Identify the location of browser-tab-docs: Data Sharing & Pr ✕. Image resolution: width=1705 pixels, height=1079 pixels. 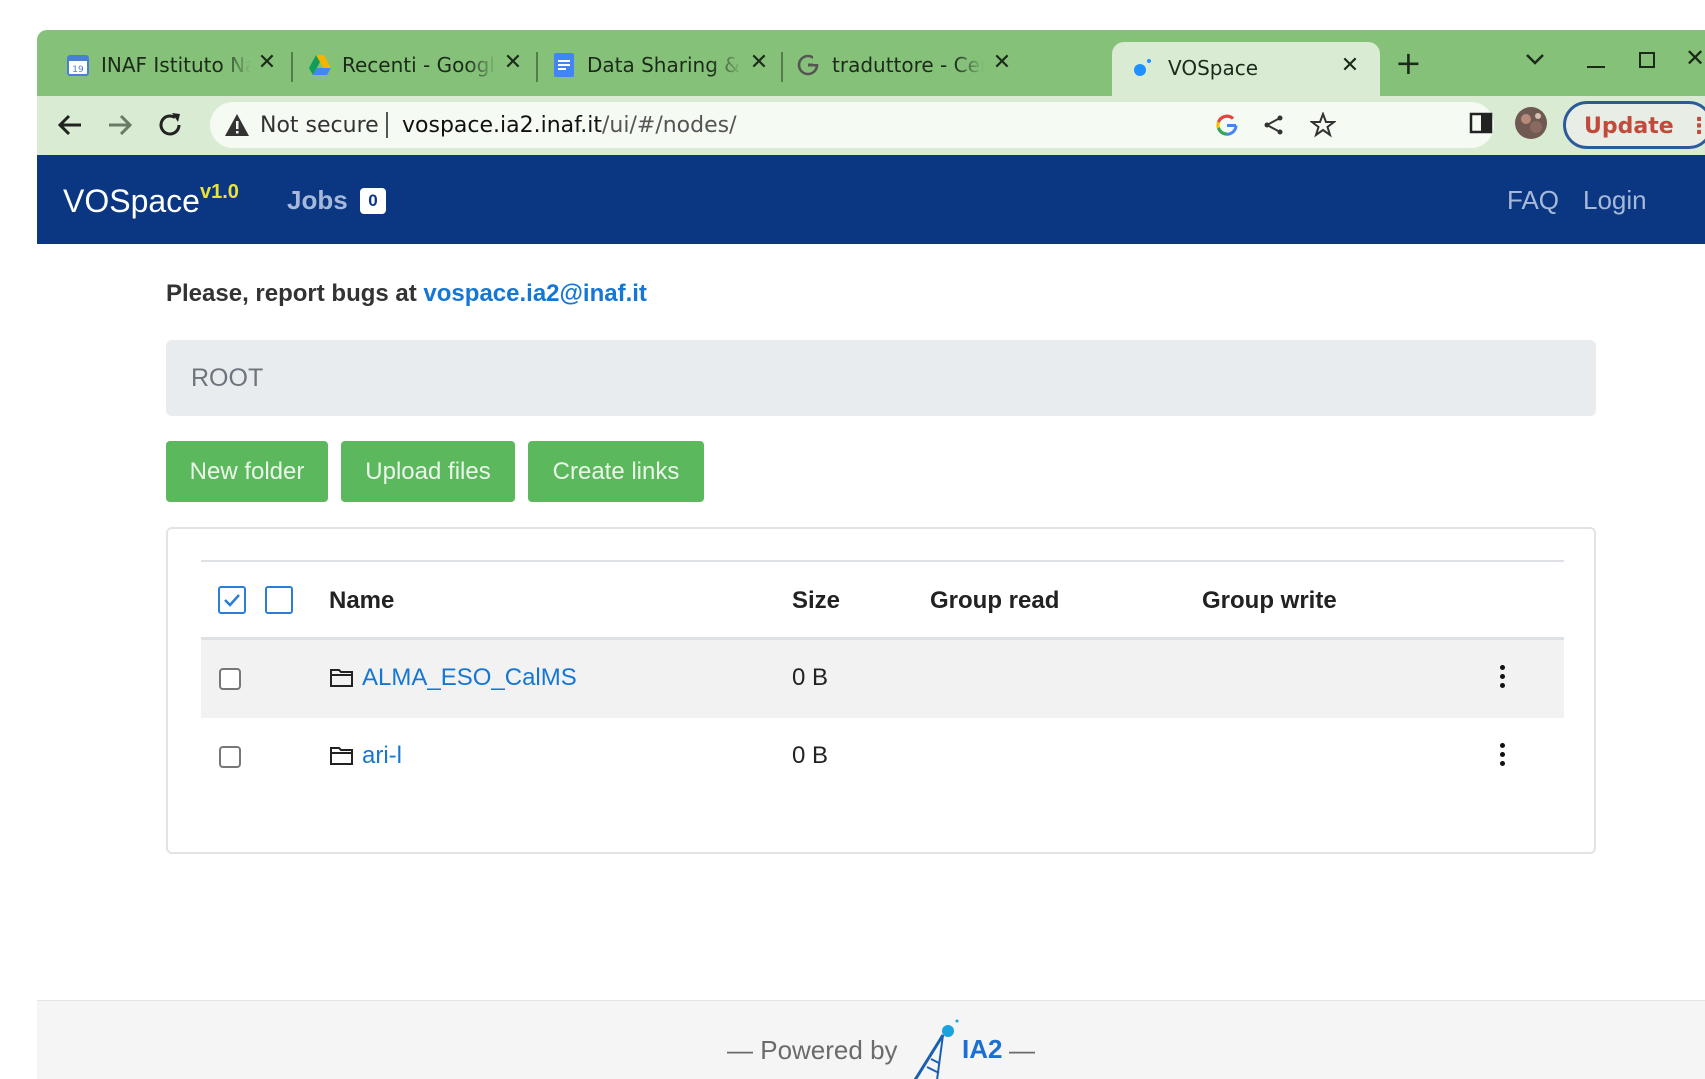
(659, 64).